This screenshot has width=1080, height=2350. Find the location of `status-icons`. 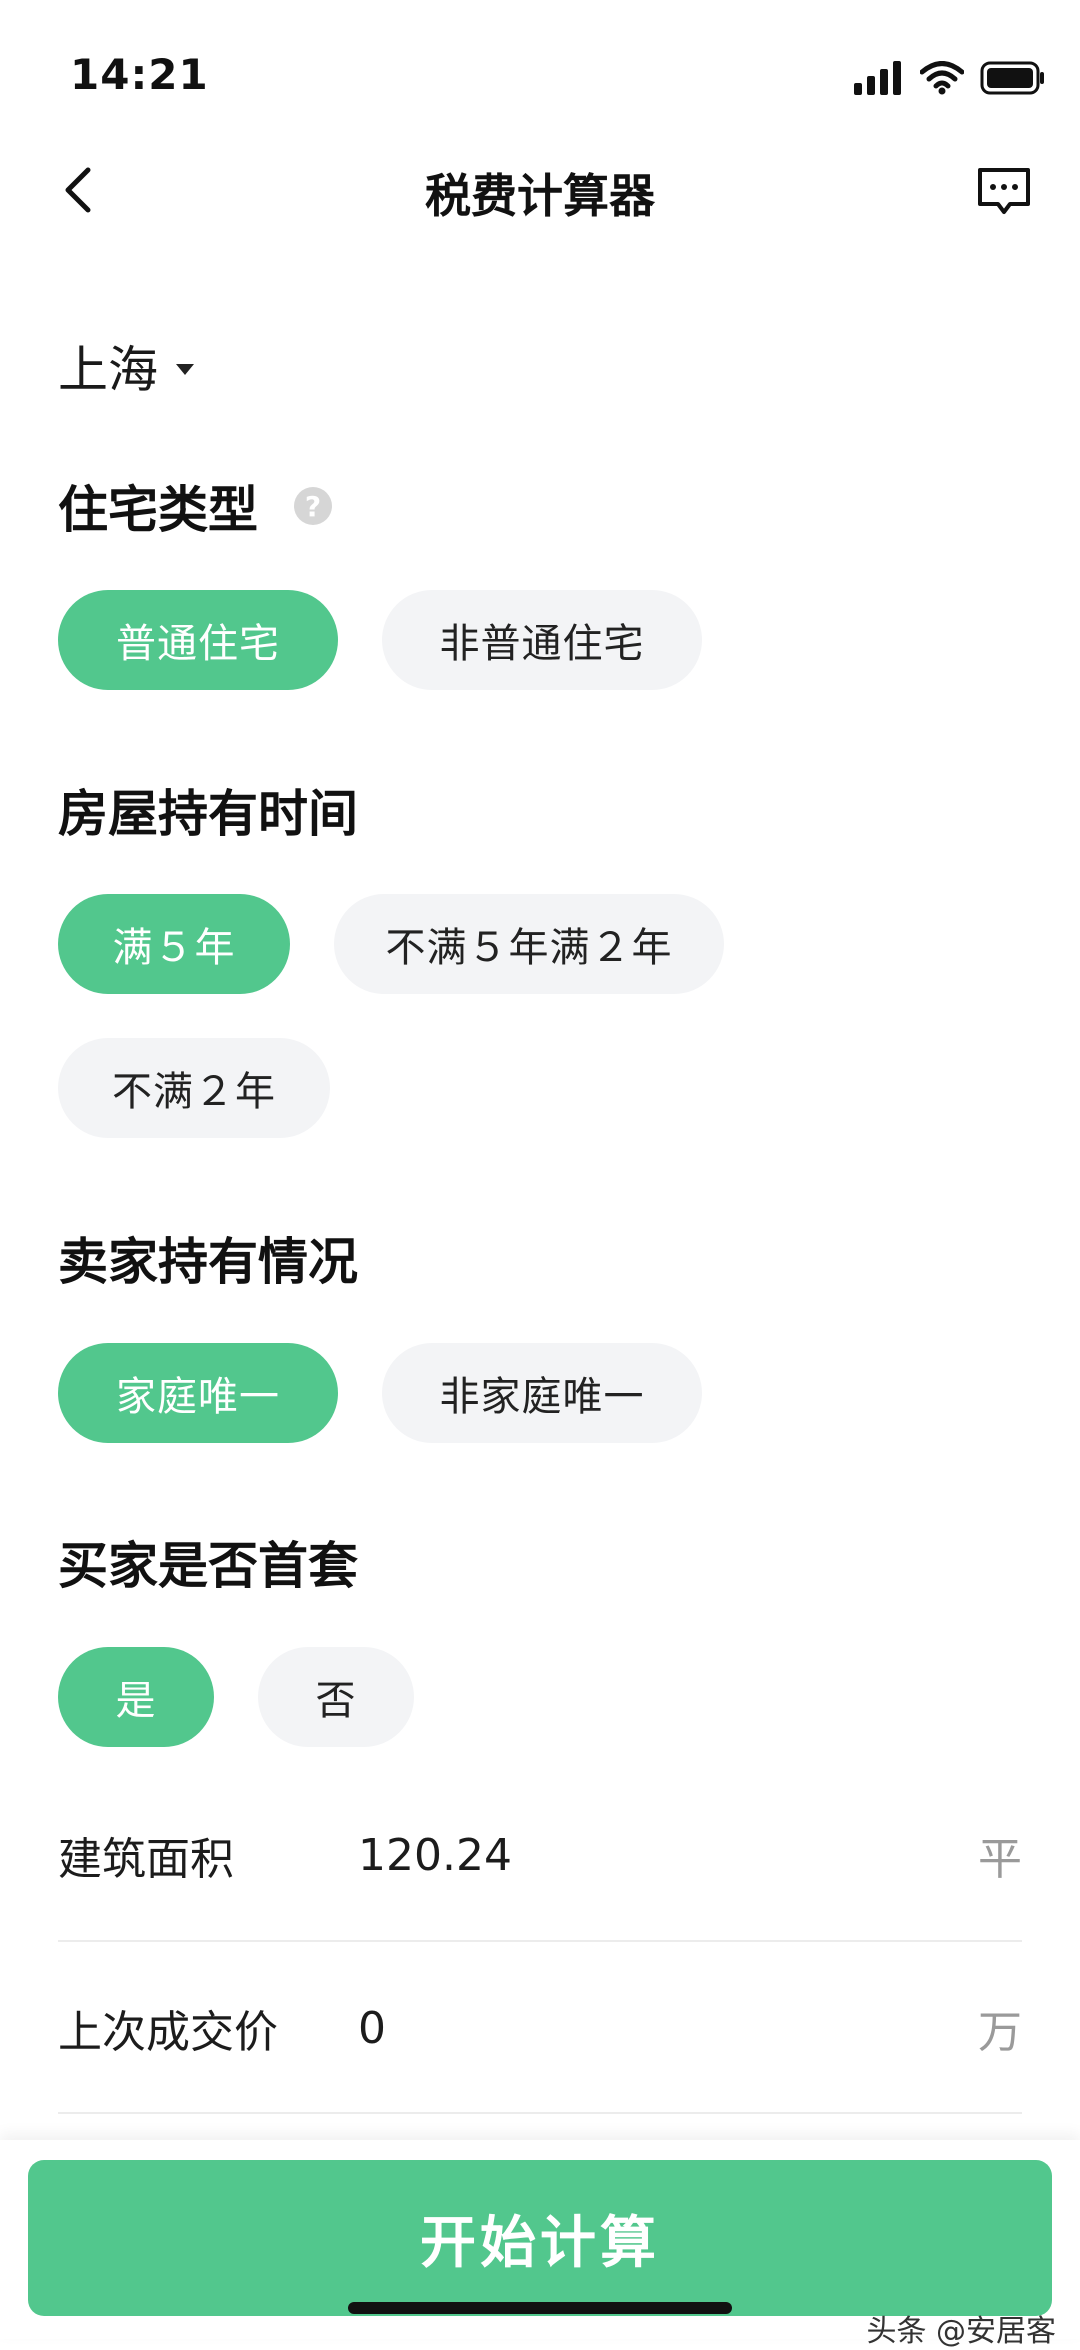

status-icons is located at coordinates (950, 78).